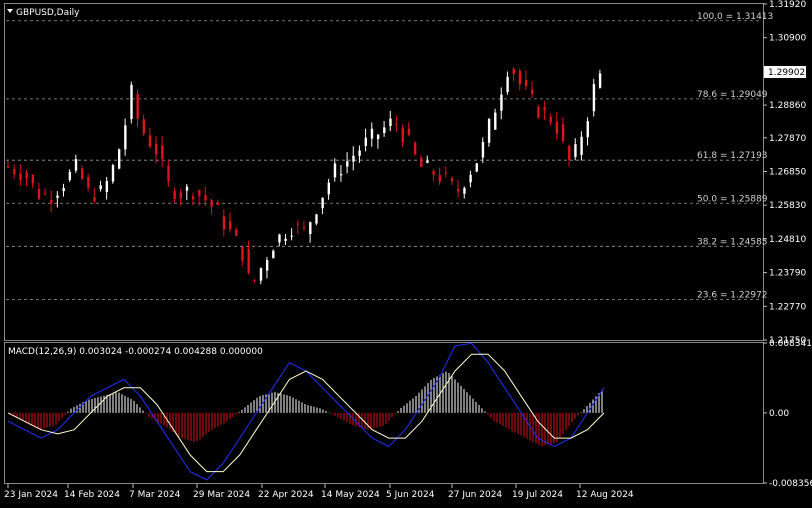 The image size is (812, 508). What do you see at coordinates (732, 199) in the screenshot?
I see `fibonacci-label: 50.0 = 1.25889` at bounding box center [732, 199].